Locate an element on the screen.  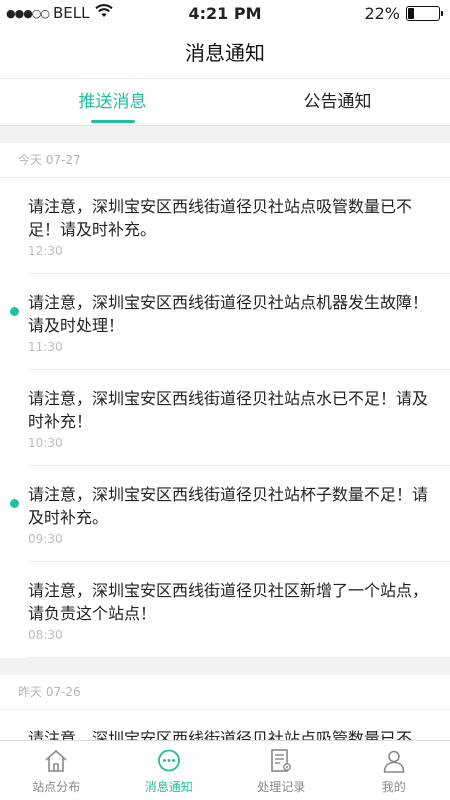
bottom-tab-bar: 站点分布 消息通知 处理记录 我的 is located at coordinates (225, 770).